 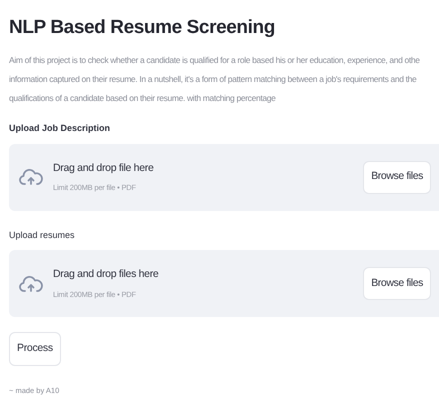 I want to click on process-button: Process, so click(x=35, y=349).